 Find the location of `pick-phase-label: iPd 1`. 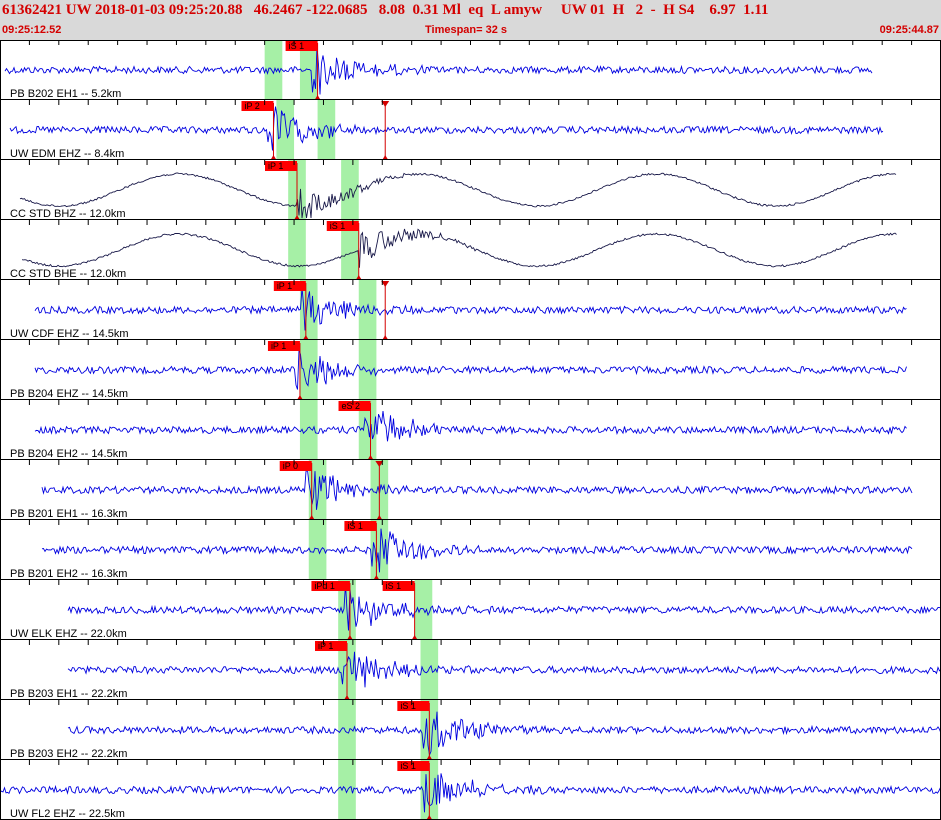

pick-phase-label: iPd 1 is located at coordinates (324, 586).